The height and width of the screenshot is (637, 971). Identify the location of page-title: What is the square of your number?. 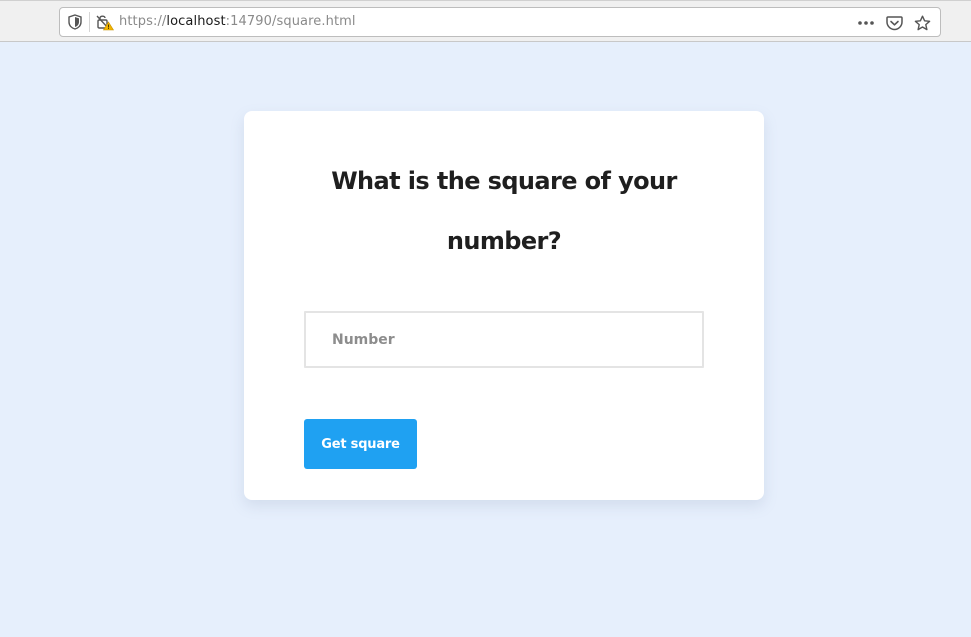
(504, 211).